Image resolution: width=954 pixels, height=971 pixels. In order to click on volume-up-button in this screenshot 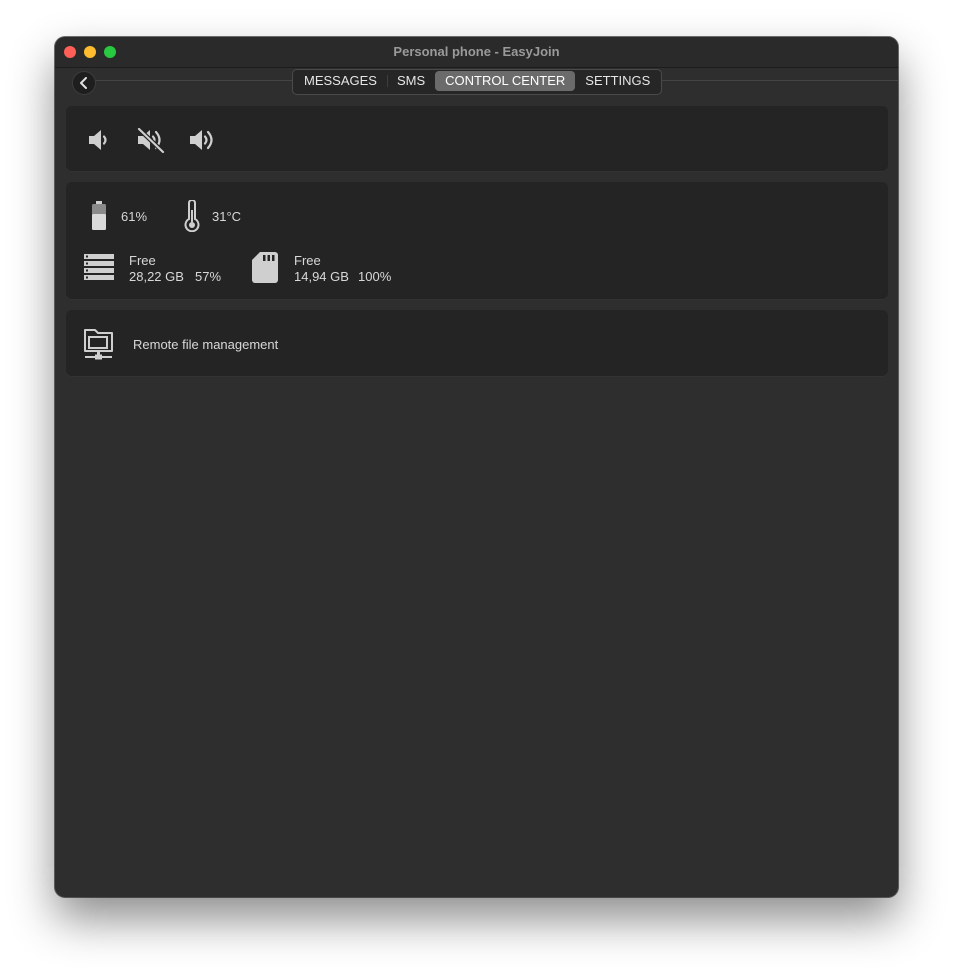, I will do `click(203, 140)`.